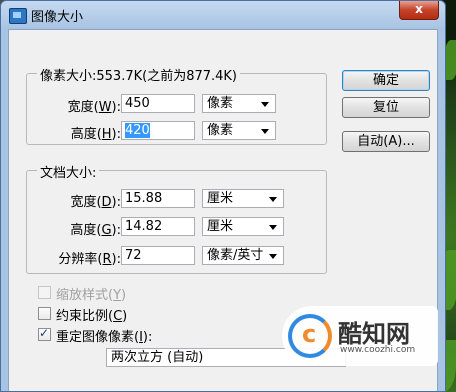 This screenshot has height=392, width=456. What do you see at coordinates (158, 255) in the screenshot?
I see `resolution-input: 72` at bounding box center [158, 255].